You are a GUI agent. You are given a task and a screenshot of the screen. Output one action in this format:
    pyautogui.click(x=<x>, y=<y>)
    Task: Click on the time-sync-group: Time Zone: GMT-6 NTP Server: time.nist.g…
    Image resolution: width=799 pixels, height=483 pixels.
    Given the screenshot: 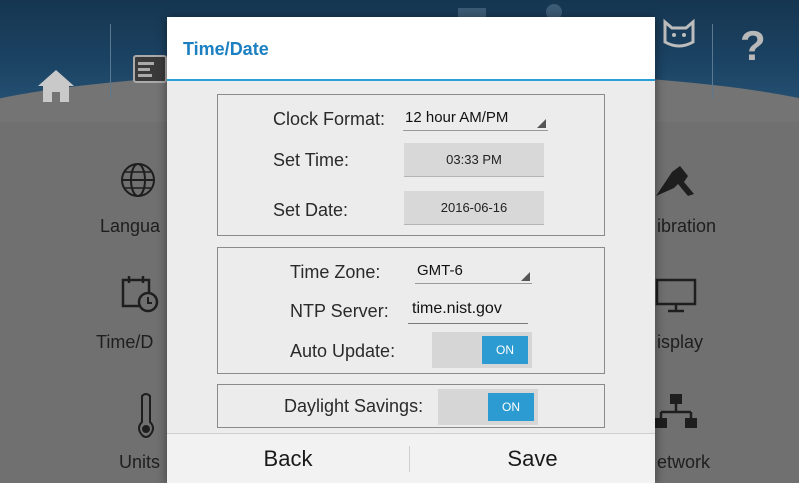 What is the action you would take?
    pyautogui.click(x=411, y=310)
    